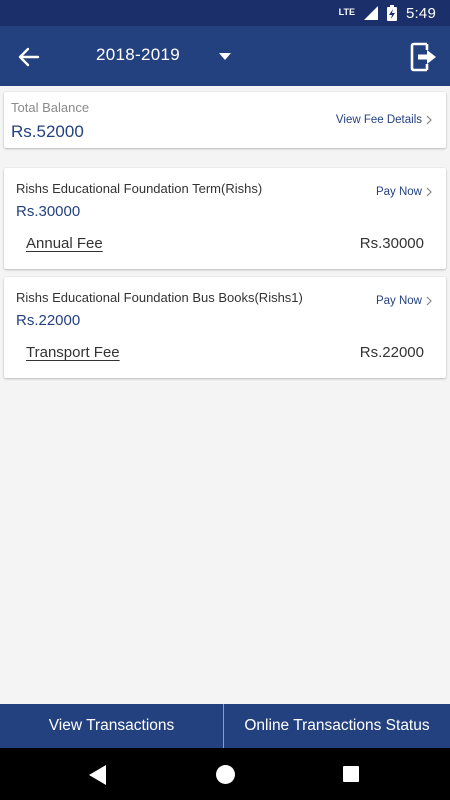 The height and width of the screenshot is (800, 450). I want to click on view-fee-details-link: View Fee Details, so click(384, 120).